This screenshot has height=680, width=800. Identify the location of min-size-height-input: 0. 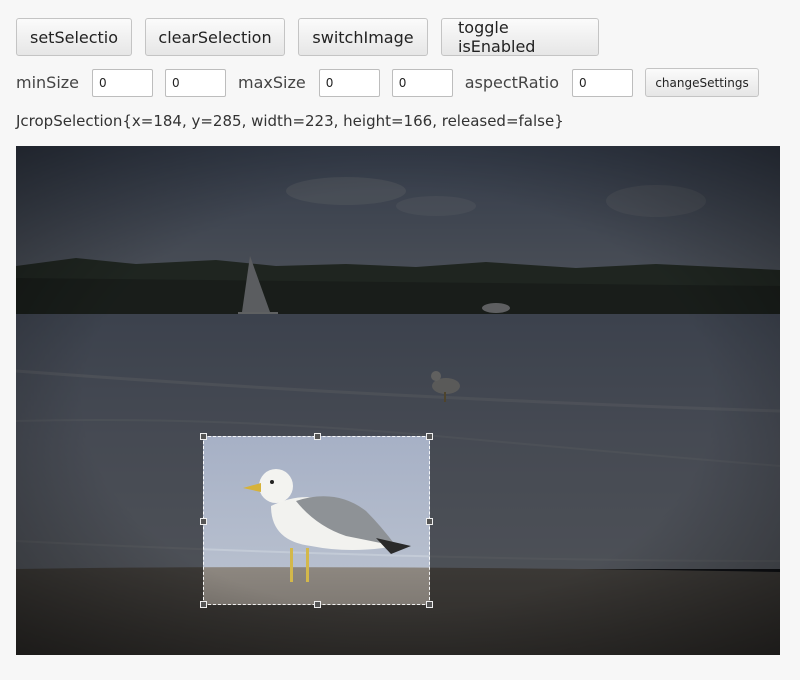
(196, 82).